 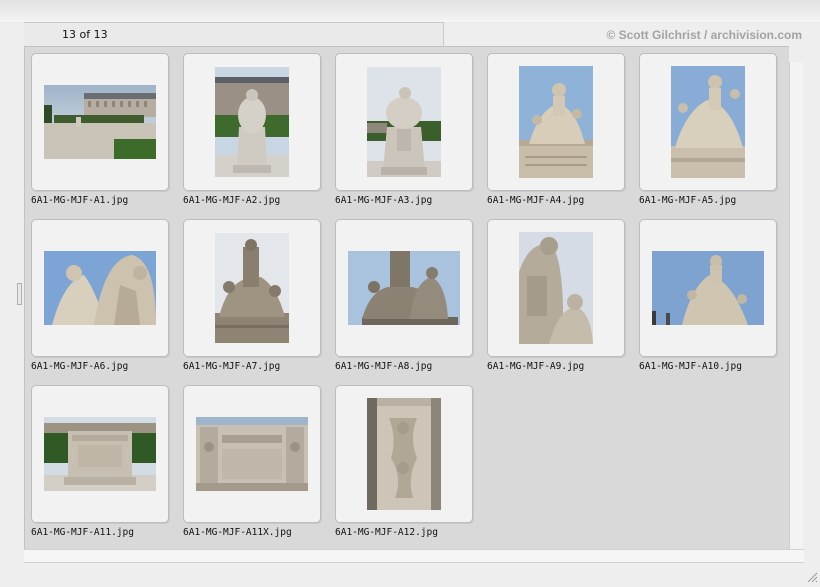 I want to click on window-top-bar, so click(x=410, y=11).